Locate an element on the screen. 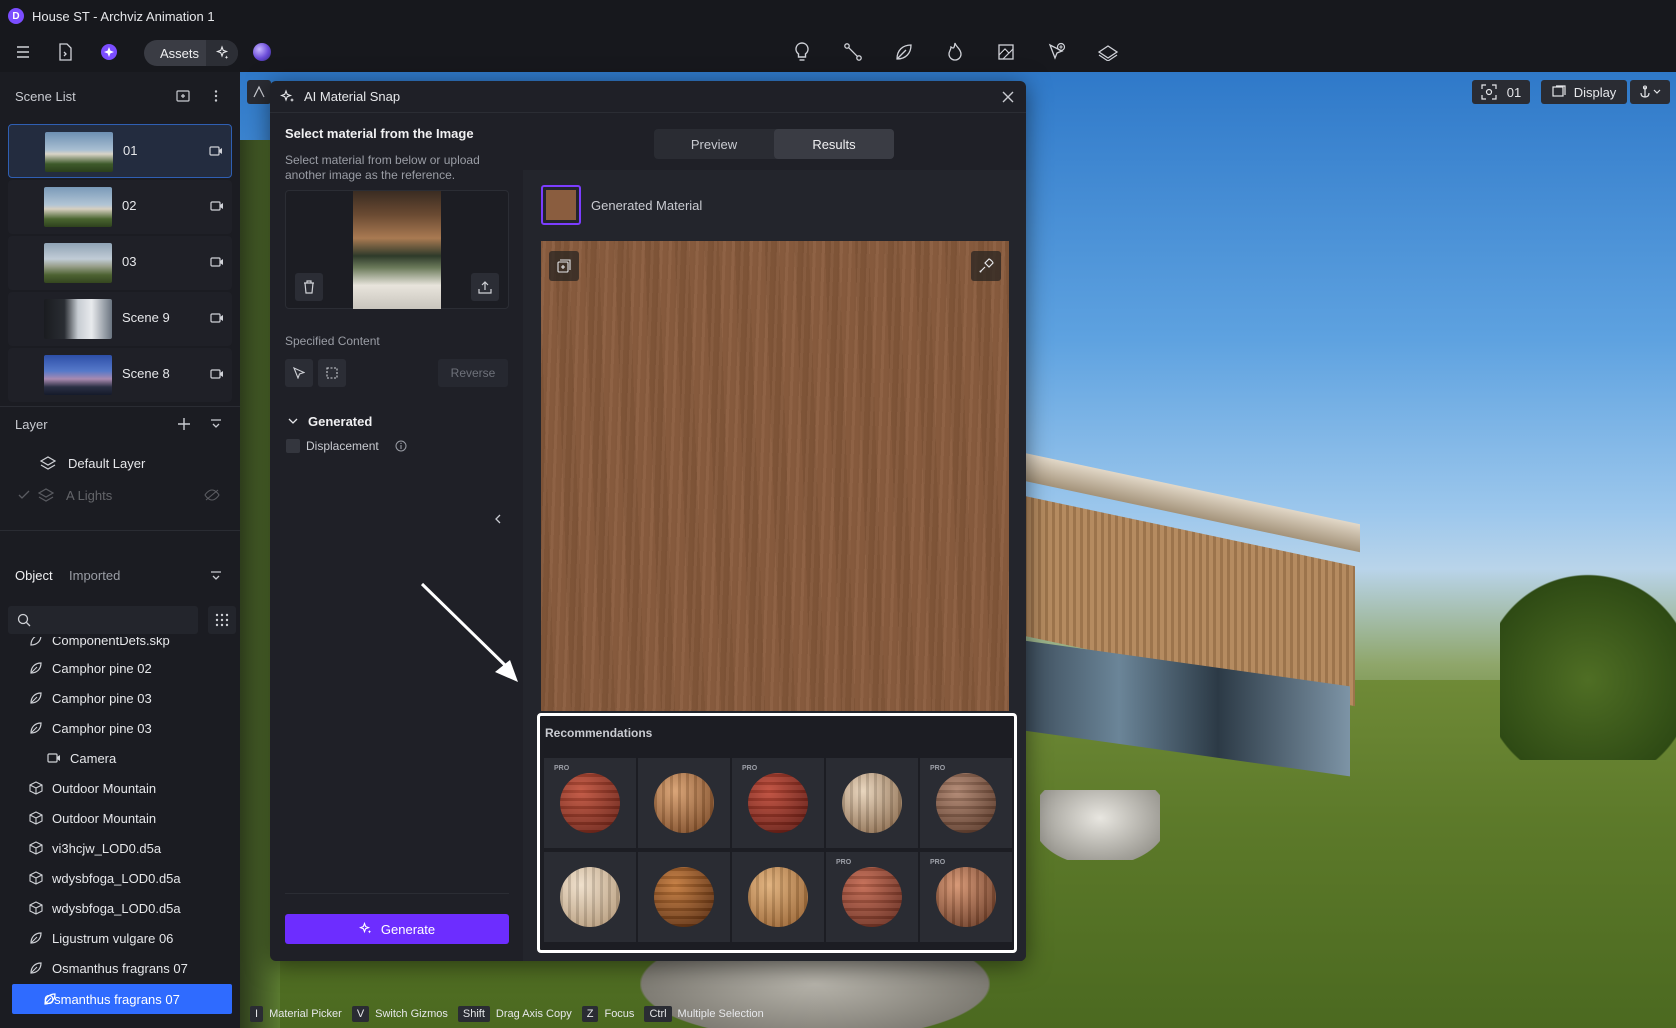 The height and width of the screenshot is (1028, 1676). file-sync-icon is located at coordinates (65, 52).